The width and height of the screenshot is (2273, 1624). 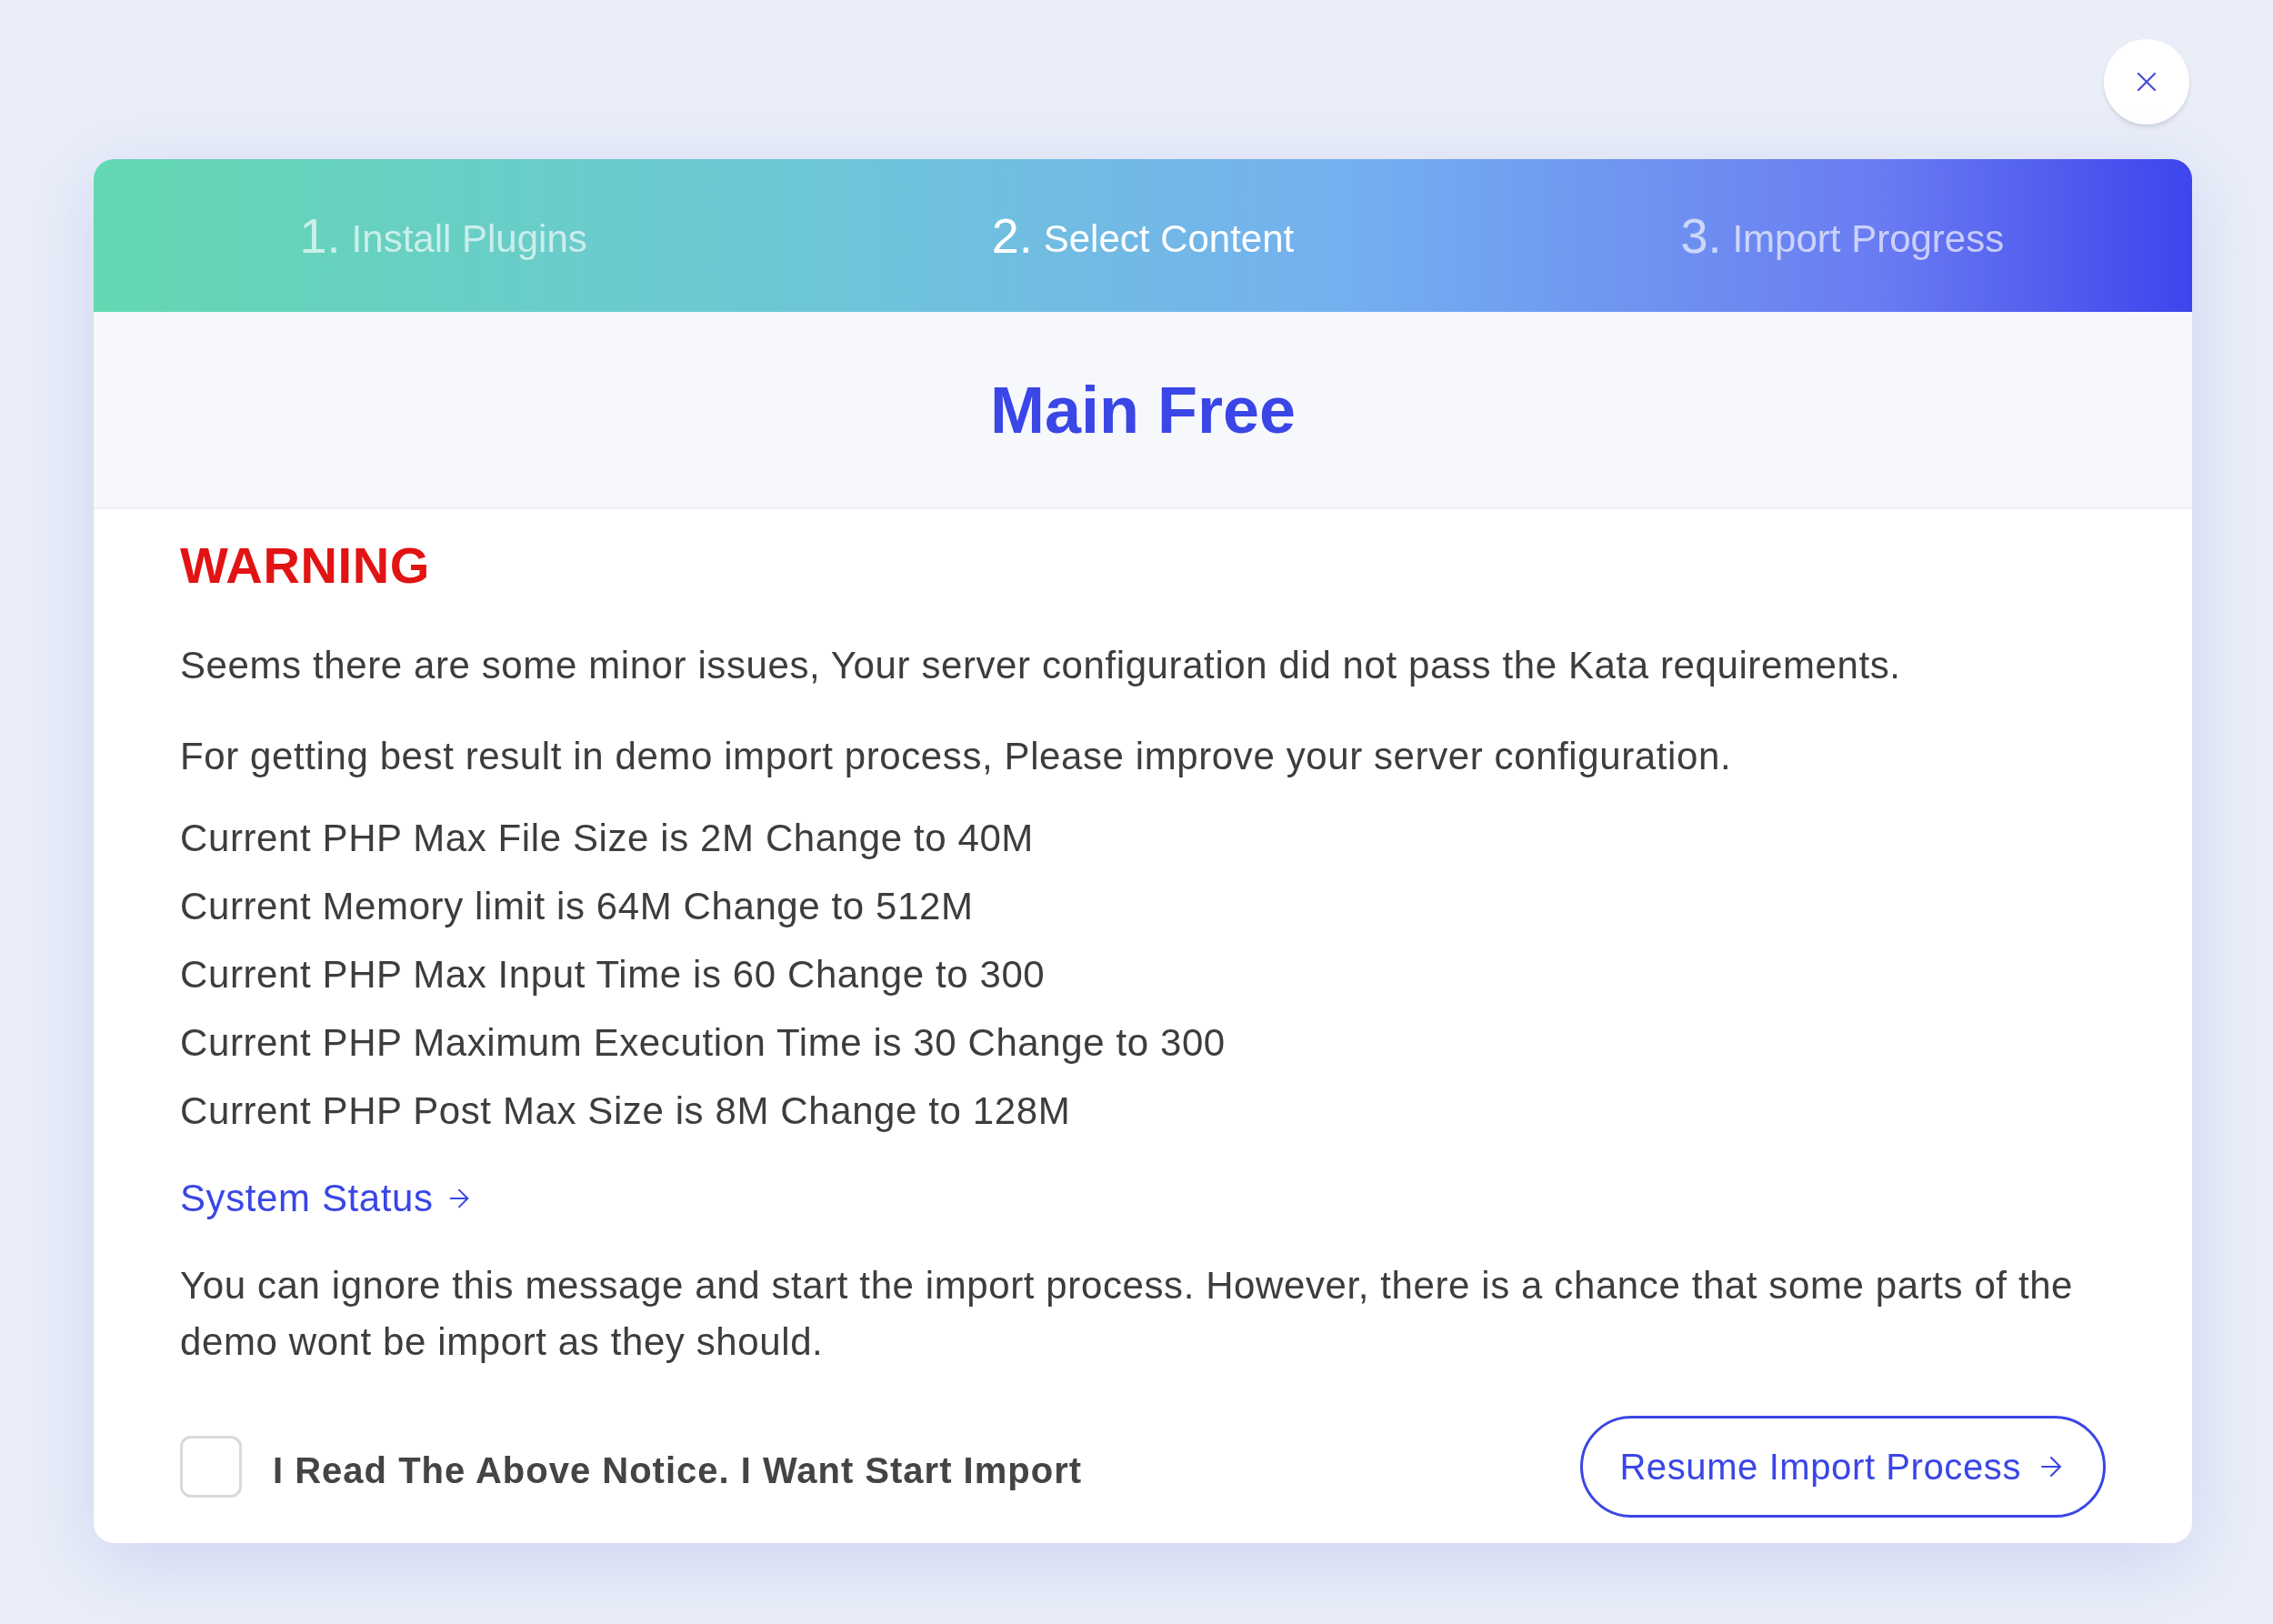 What do you see at coordinates (444, 235) in the screenshot?
I see `step-tab: 1. Install Plugins` at bounding box center [444, 235].